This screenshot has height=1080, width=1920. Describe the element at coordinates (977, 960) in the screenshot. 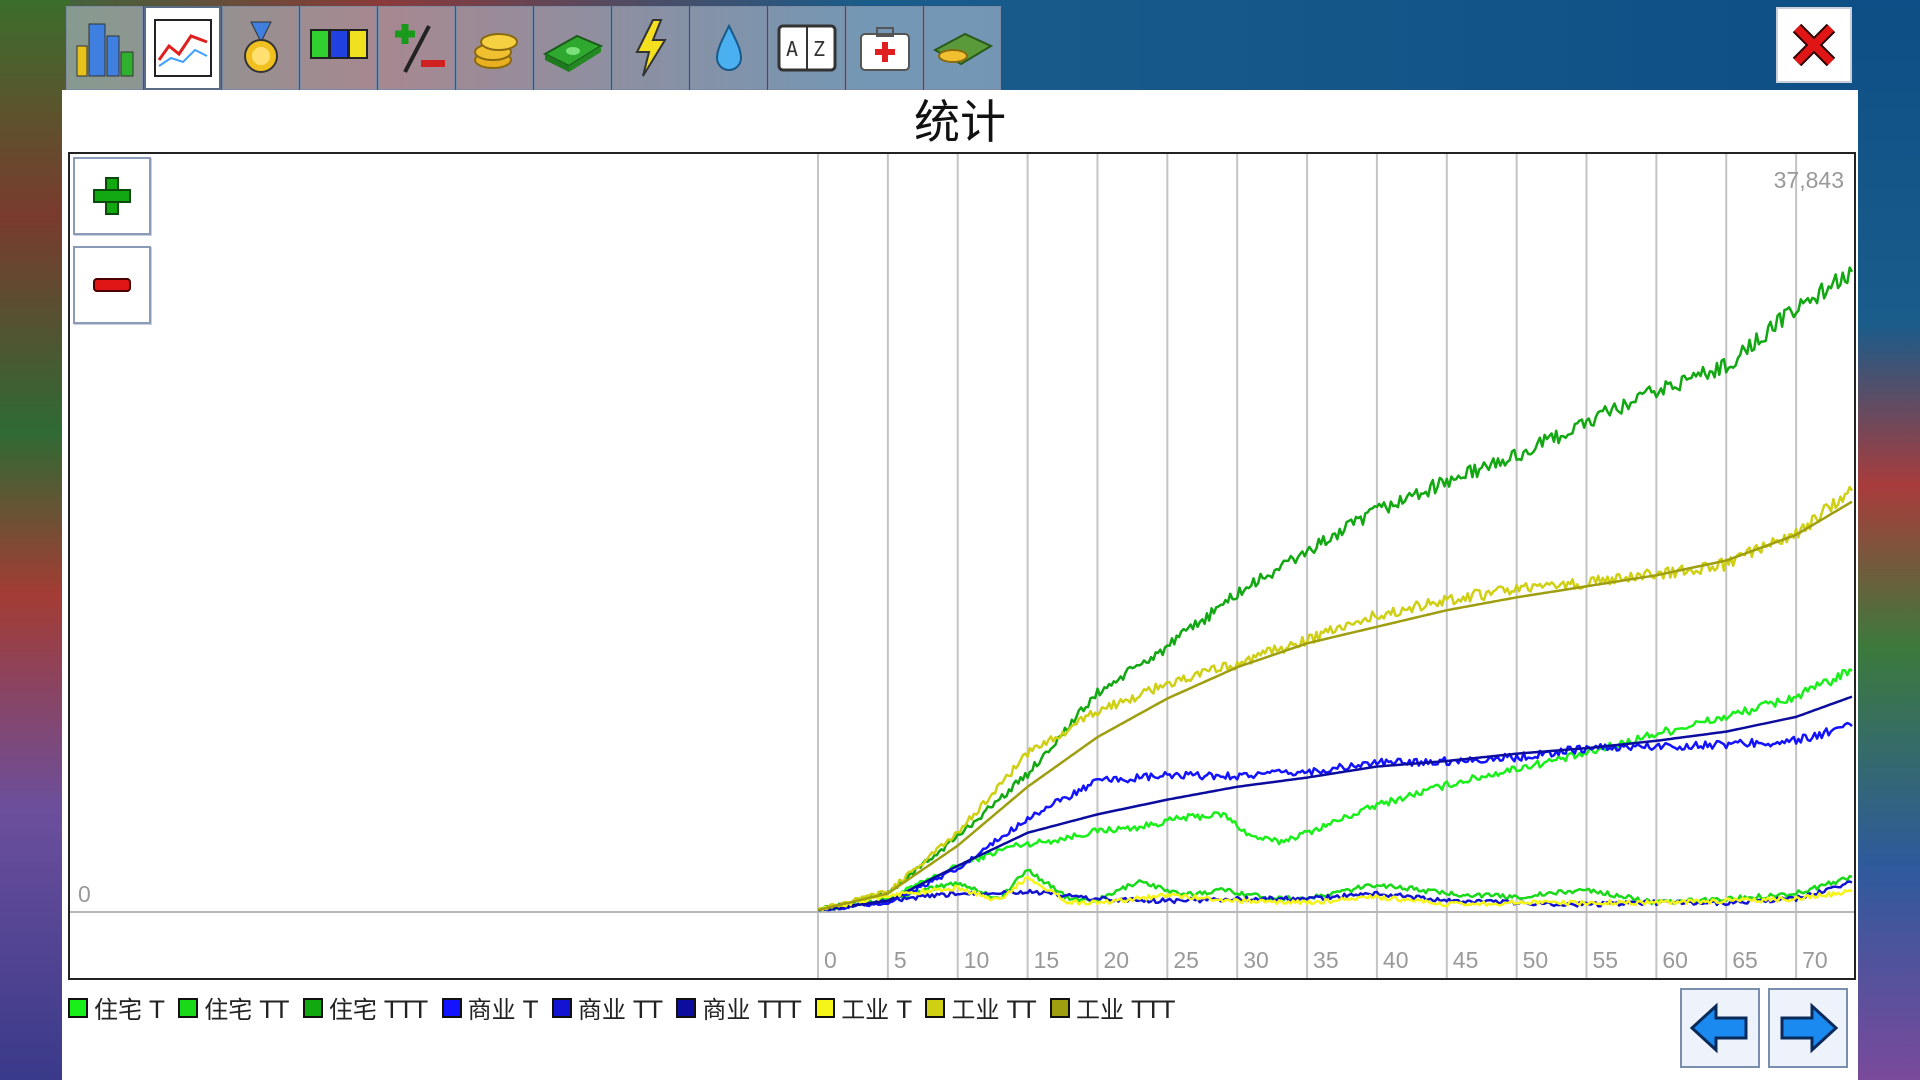

I see `x-tick-label: 10` at that location.